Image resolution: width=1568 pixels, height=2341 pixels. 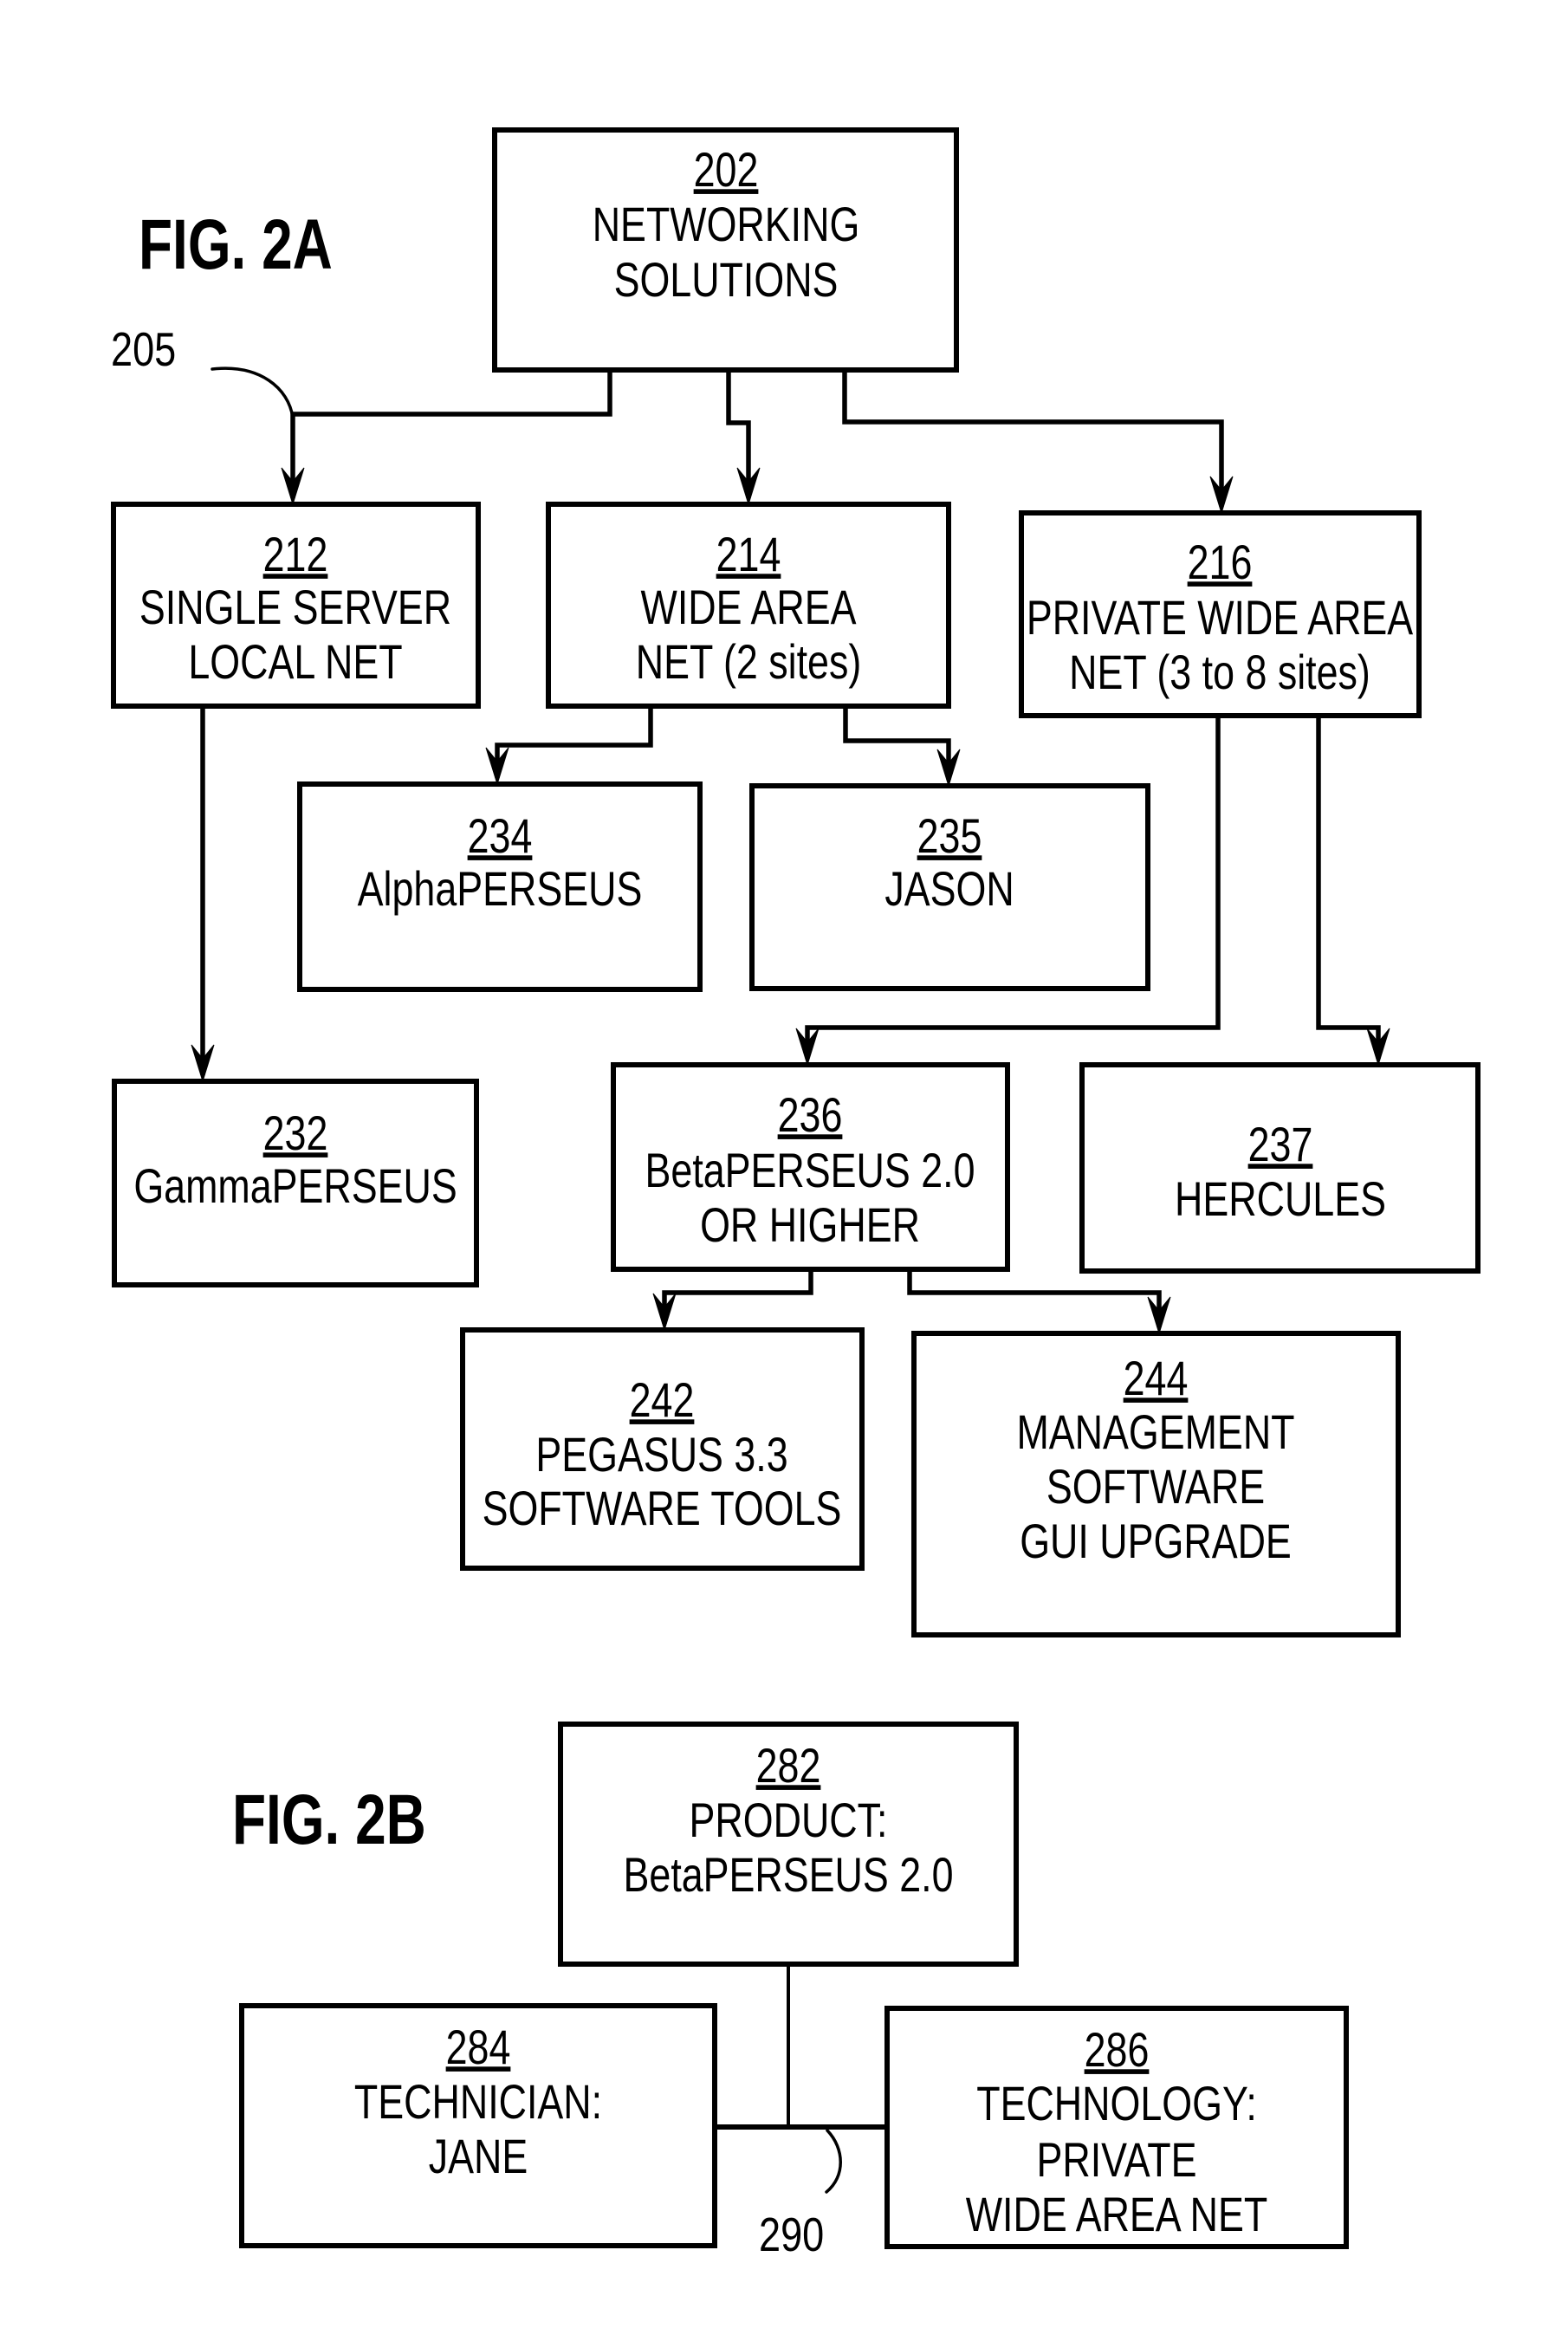 What do you see at coordinates (810, 1114) in the screenshot?
I see `box-236-ref: 236` at bounding box center [810, 1114].